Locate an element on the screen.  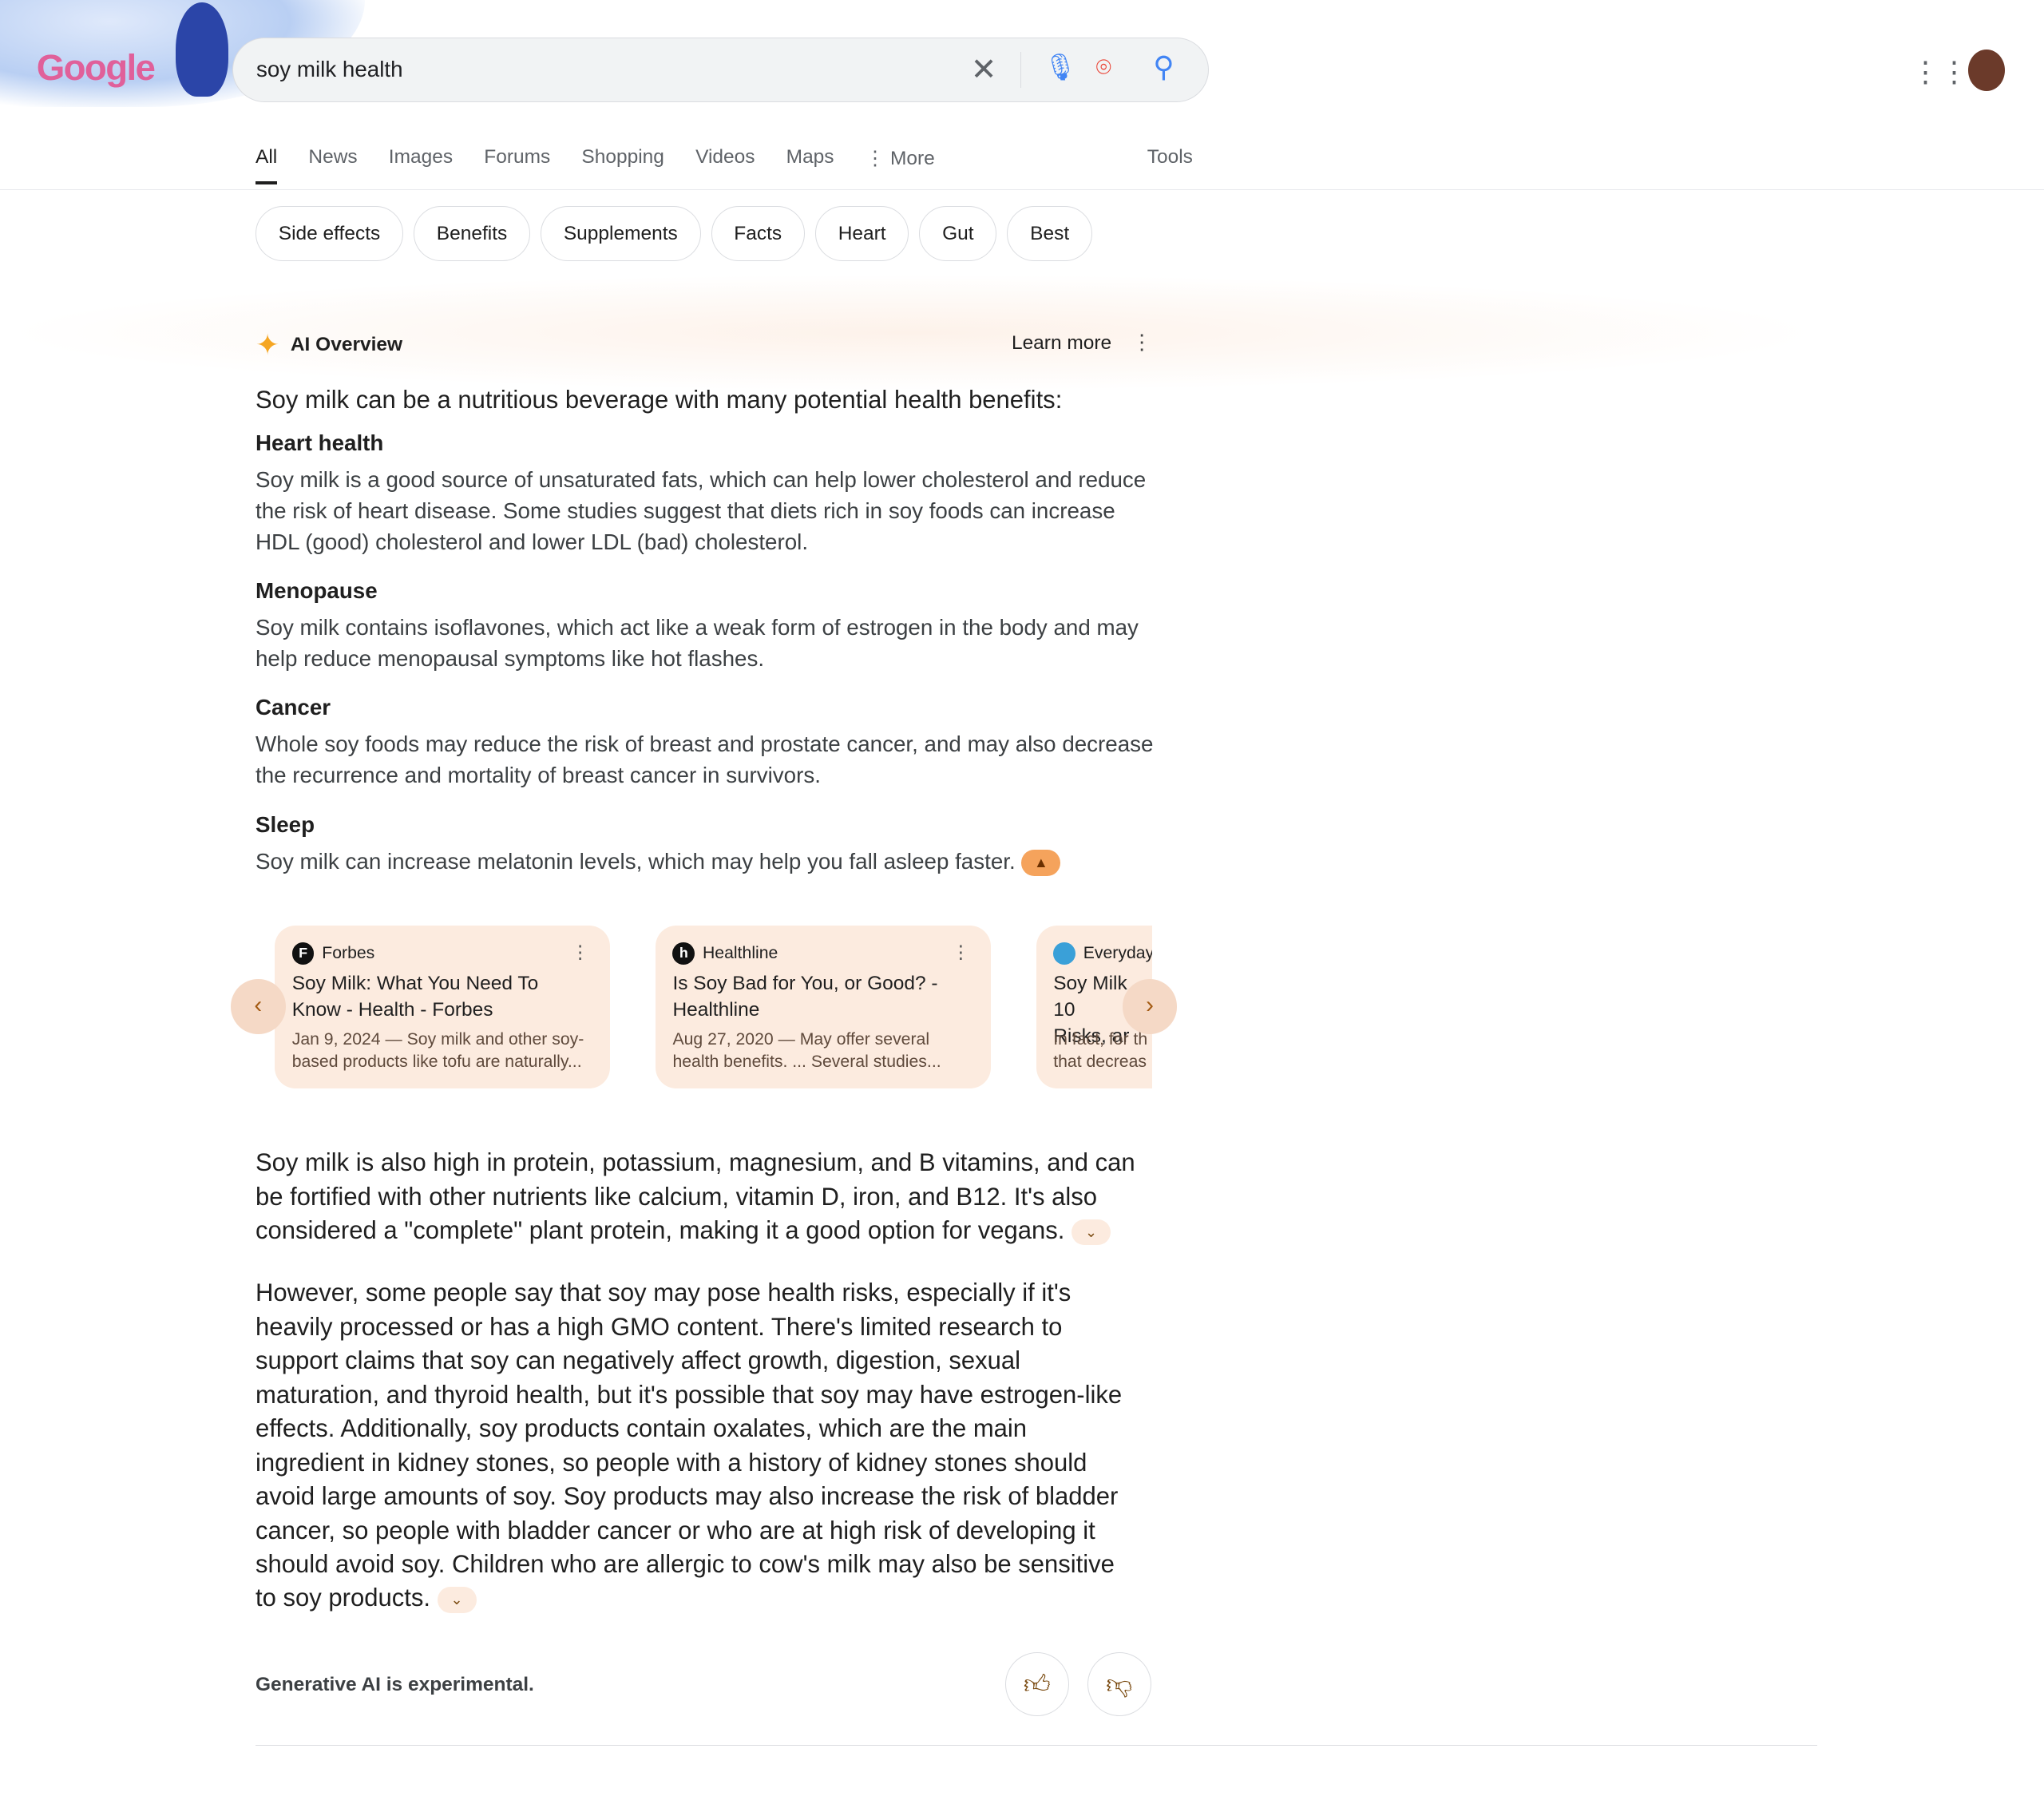
search-box: soy milk health ✕ 🎙 ⌾ ⚲ is located at coordinates (720, 70).